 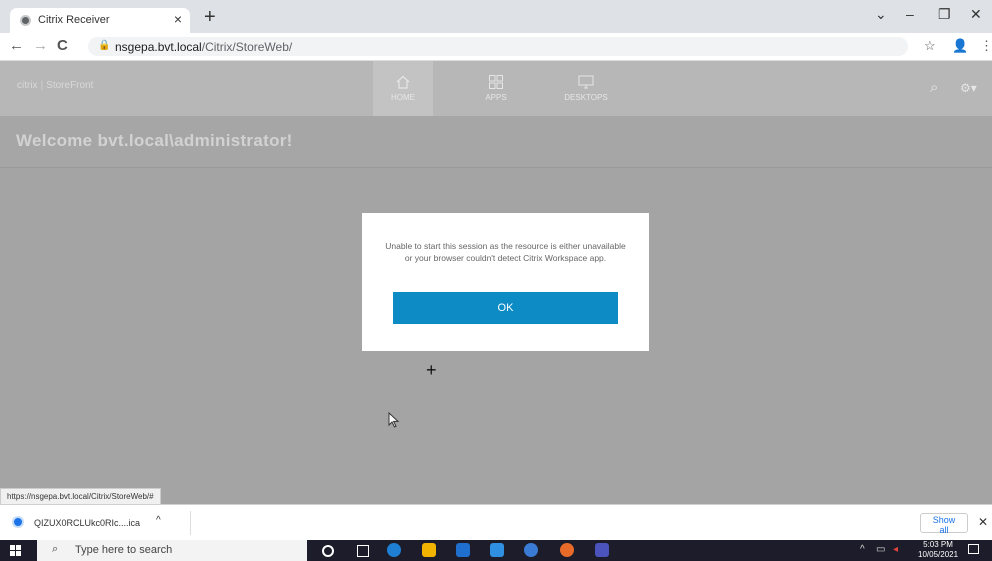 What do you see at coordinates (154, 140) in the screenshot?
I see `welcome-text: Welcome bvt.local\administrator!` at bounding box center [154, 140].